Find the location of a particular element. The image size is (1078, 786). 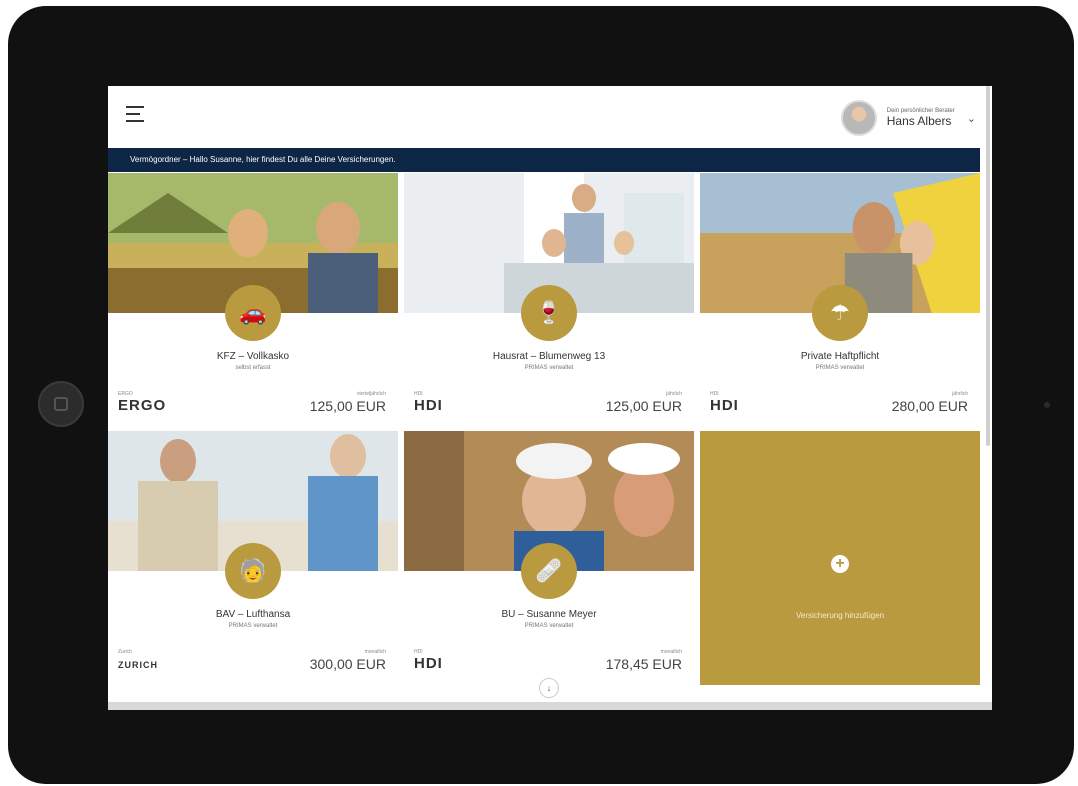

umbrella-icon: ☂ is located at coordinates (840, 313).